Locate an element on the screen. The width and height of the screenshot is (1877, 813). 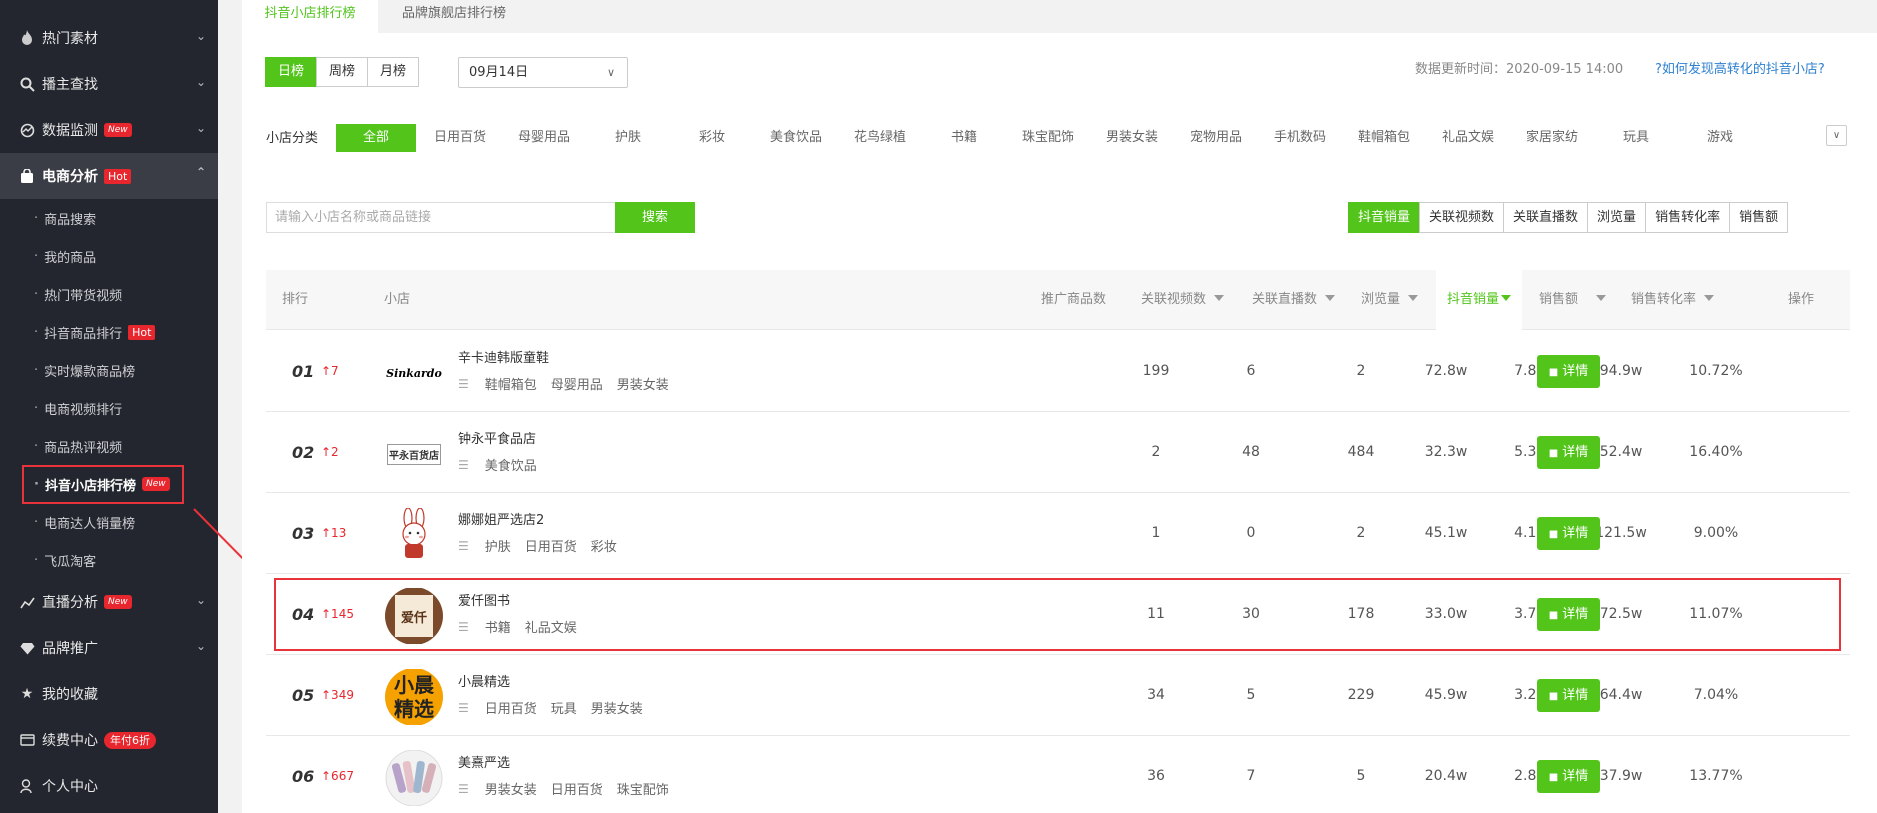
shop-tag: 鞋帽箱包 is located at coordinates (510, 385).